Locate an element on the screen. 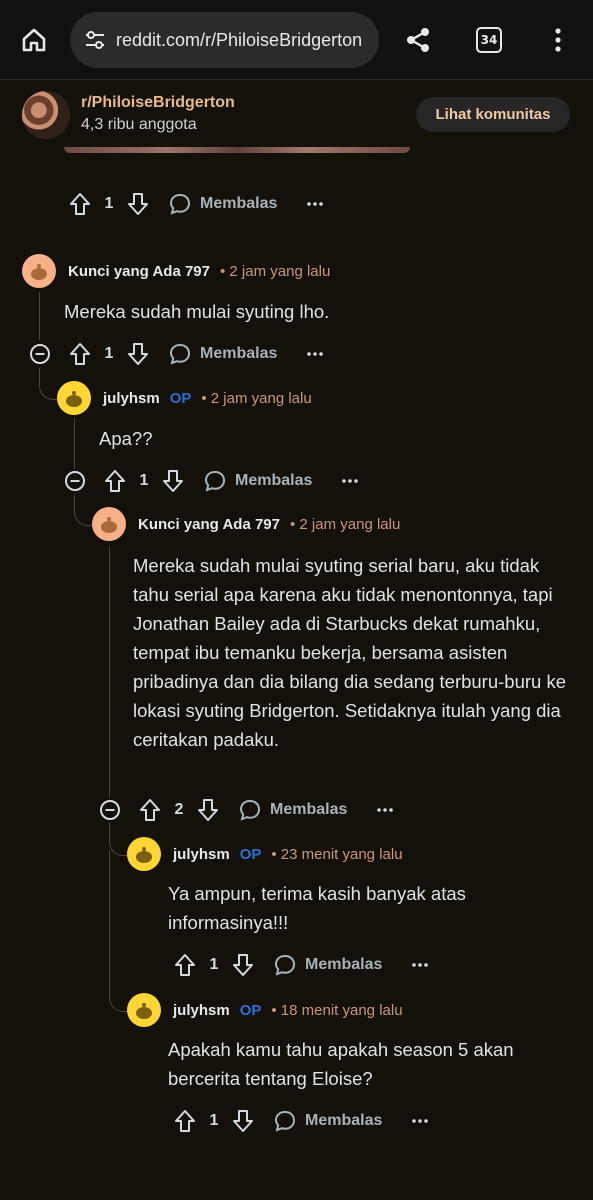  tab-count: 34 is located at coordinates (489, 40).